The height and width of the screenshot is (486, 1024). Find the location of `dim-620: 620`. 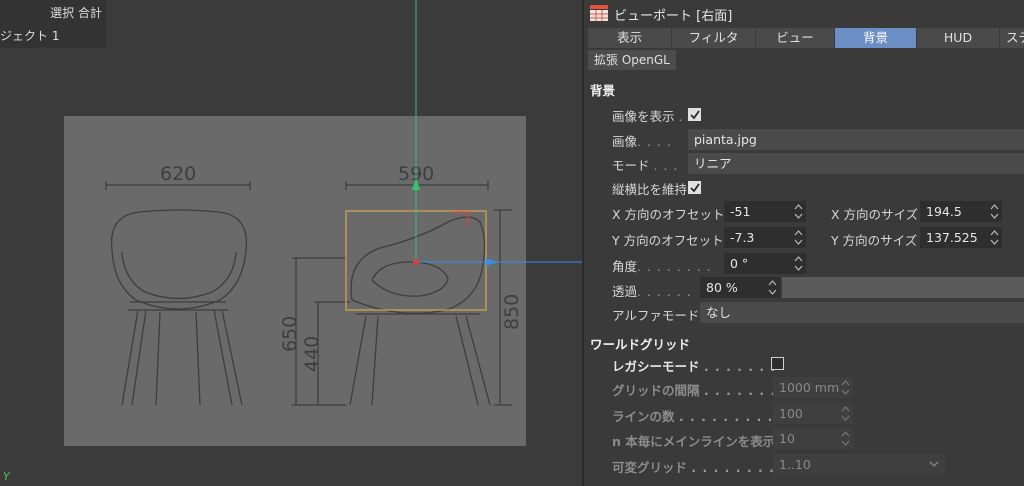

dim-620: 620 is located at coordinates (178, 174).